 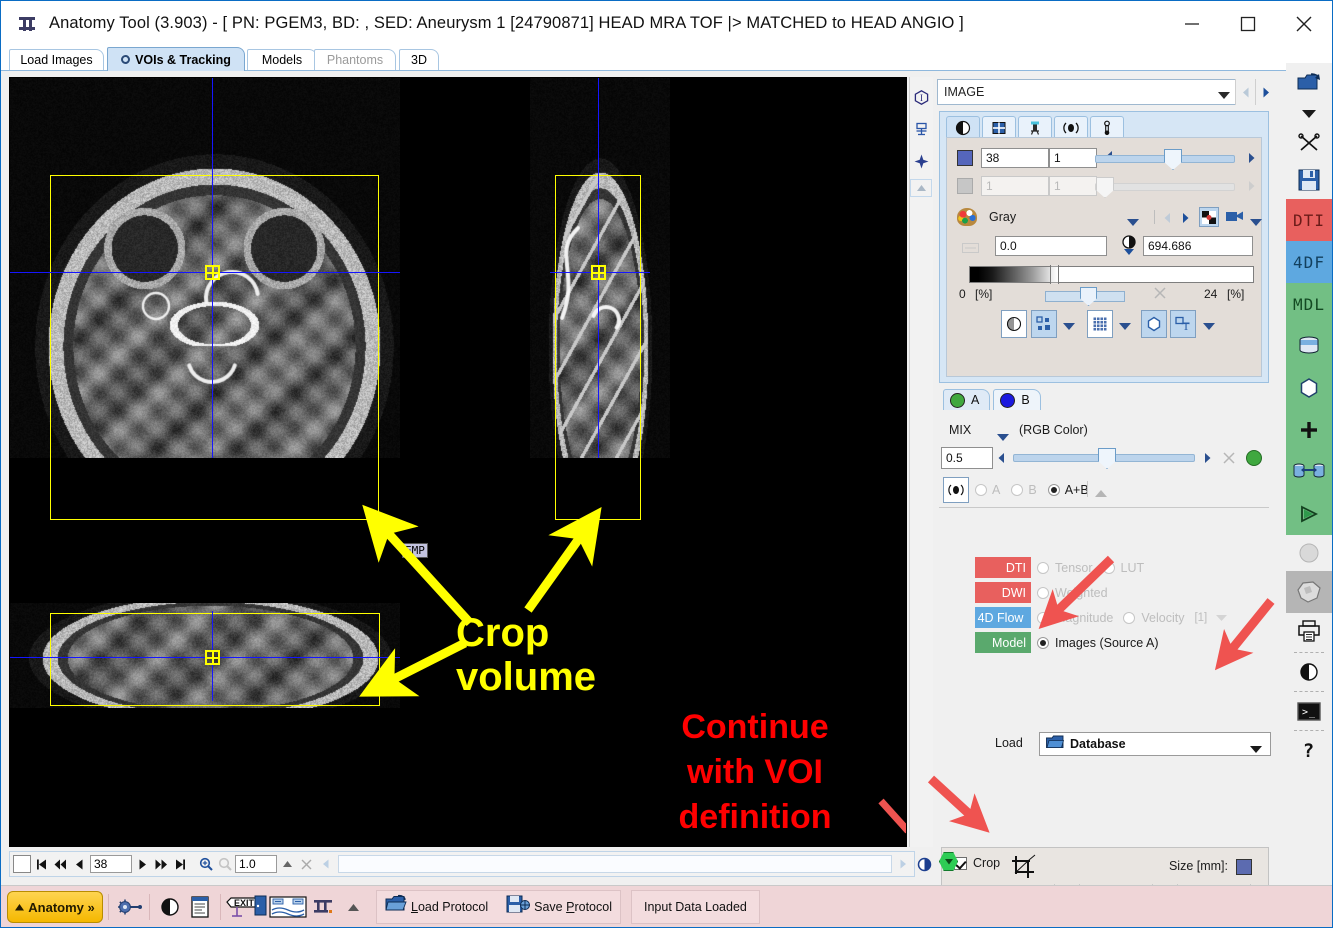 I want to click on radio-tensor, so click(x=1043, y=567).